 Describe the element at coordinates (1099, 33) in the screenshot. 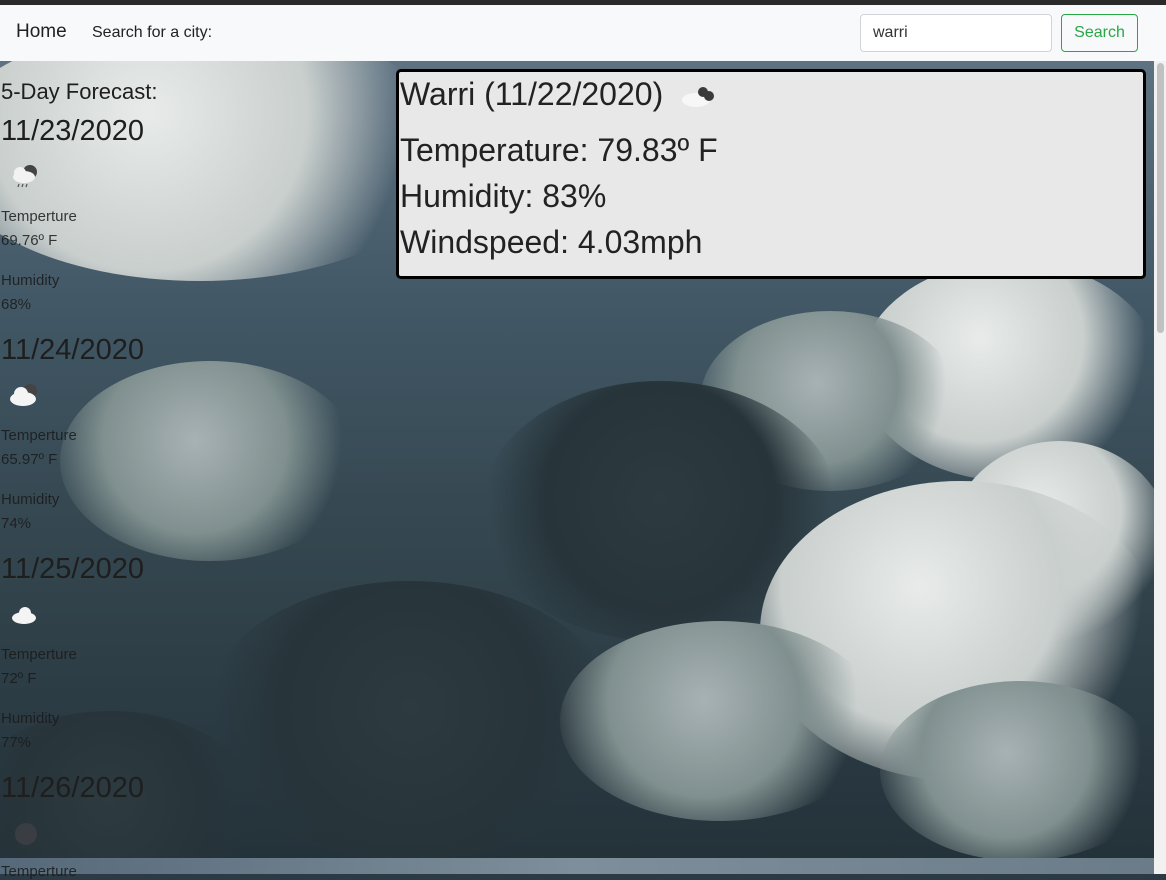

I see `search-button: Search` at that location.